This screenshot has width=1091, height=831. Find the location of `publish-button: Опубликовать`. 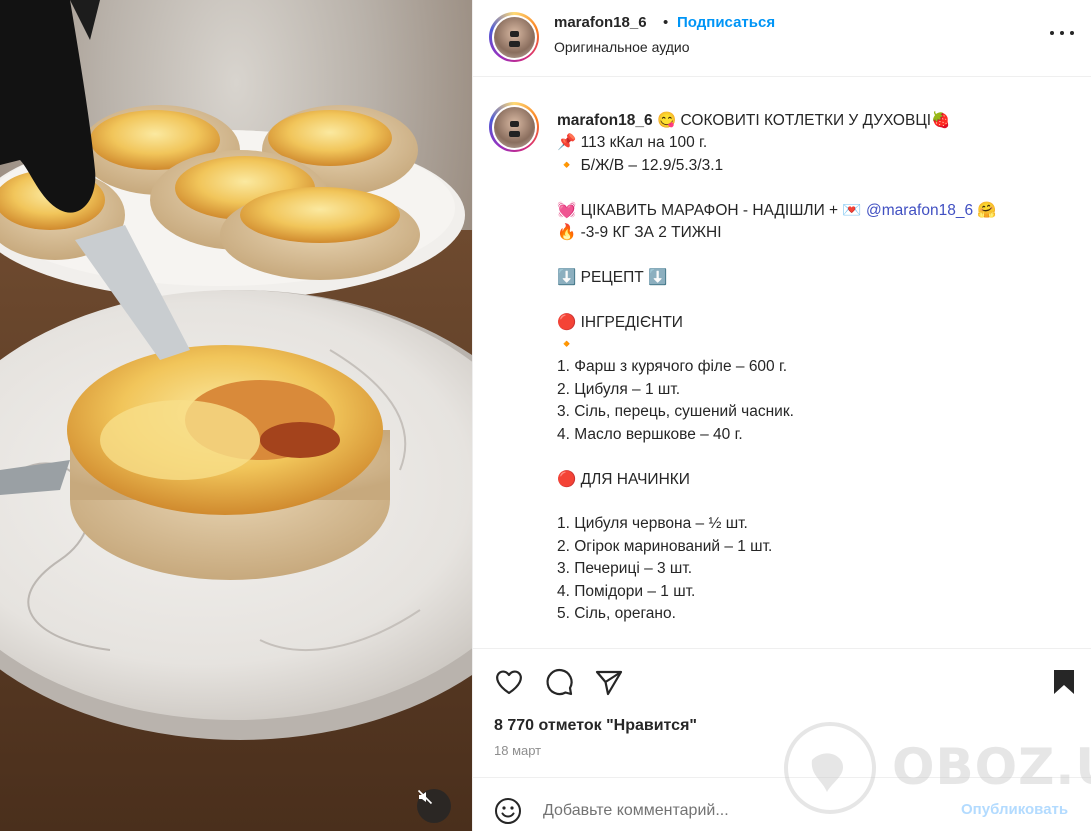

publish-button: Опубликовать is located at coordinates (1014, 809).